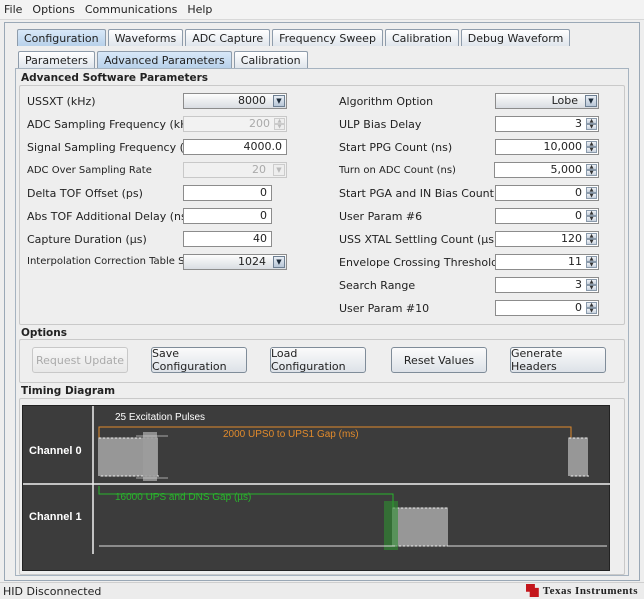  What do you see at coordinates (397, 170) in the screenshot?
I see `turn-on-adc-count-label: Turn on ADC Count (ns)` at bounding box center [397, 170].